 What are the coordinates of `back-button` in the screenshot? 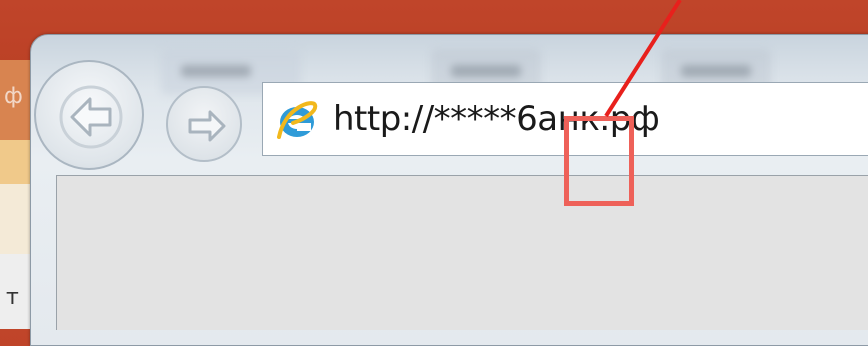 It's located at (89, 115).